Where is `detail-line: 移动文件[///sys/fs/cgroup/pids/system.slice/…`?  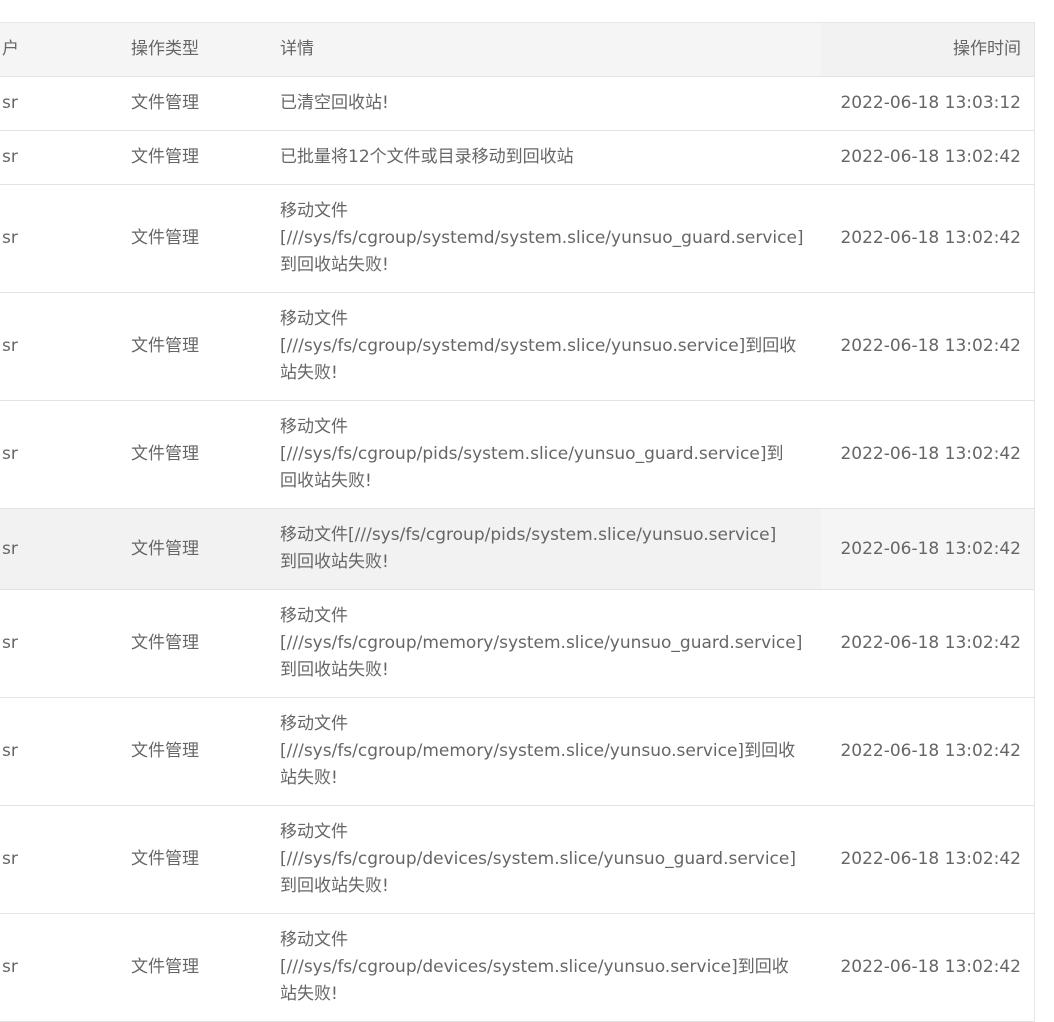
detail-line: 移动文件[///sys/fs/cgroup/pids/system.slice/… is located at coordinates (528, 535).